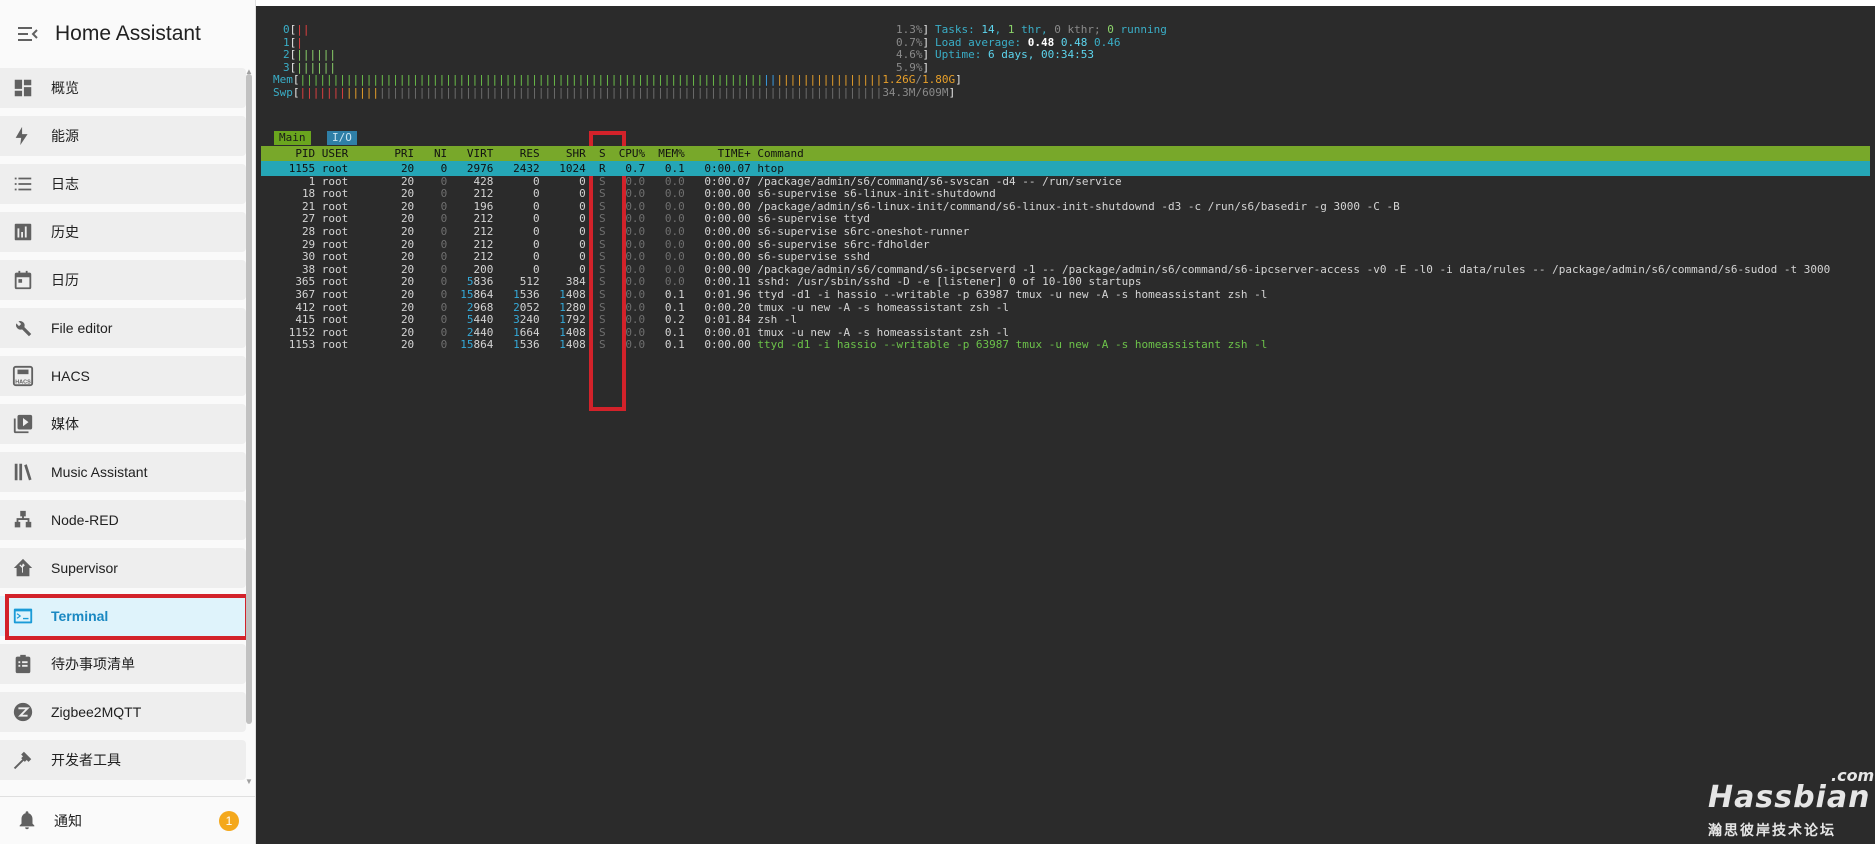 This screenshot has height=844, width=1875. Describe the element at coordinates (23, 232) in the screenshot. I see `chart-box-icon` at that location.